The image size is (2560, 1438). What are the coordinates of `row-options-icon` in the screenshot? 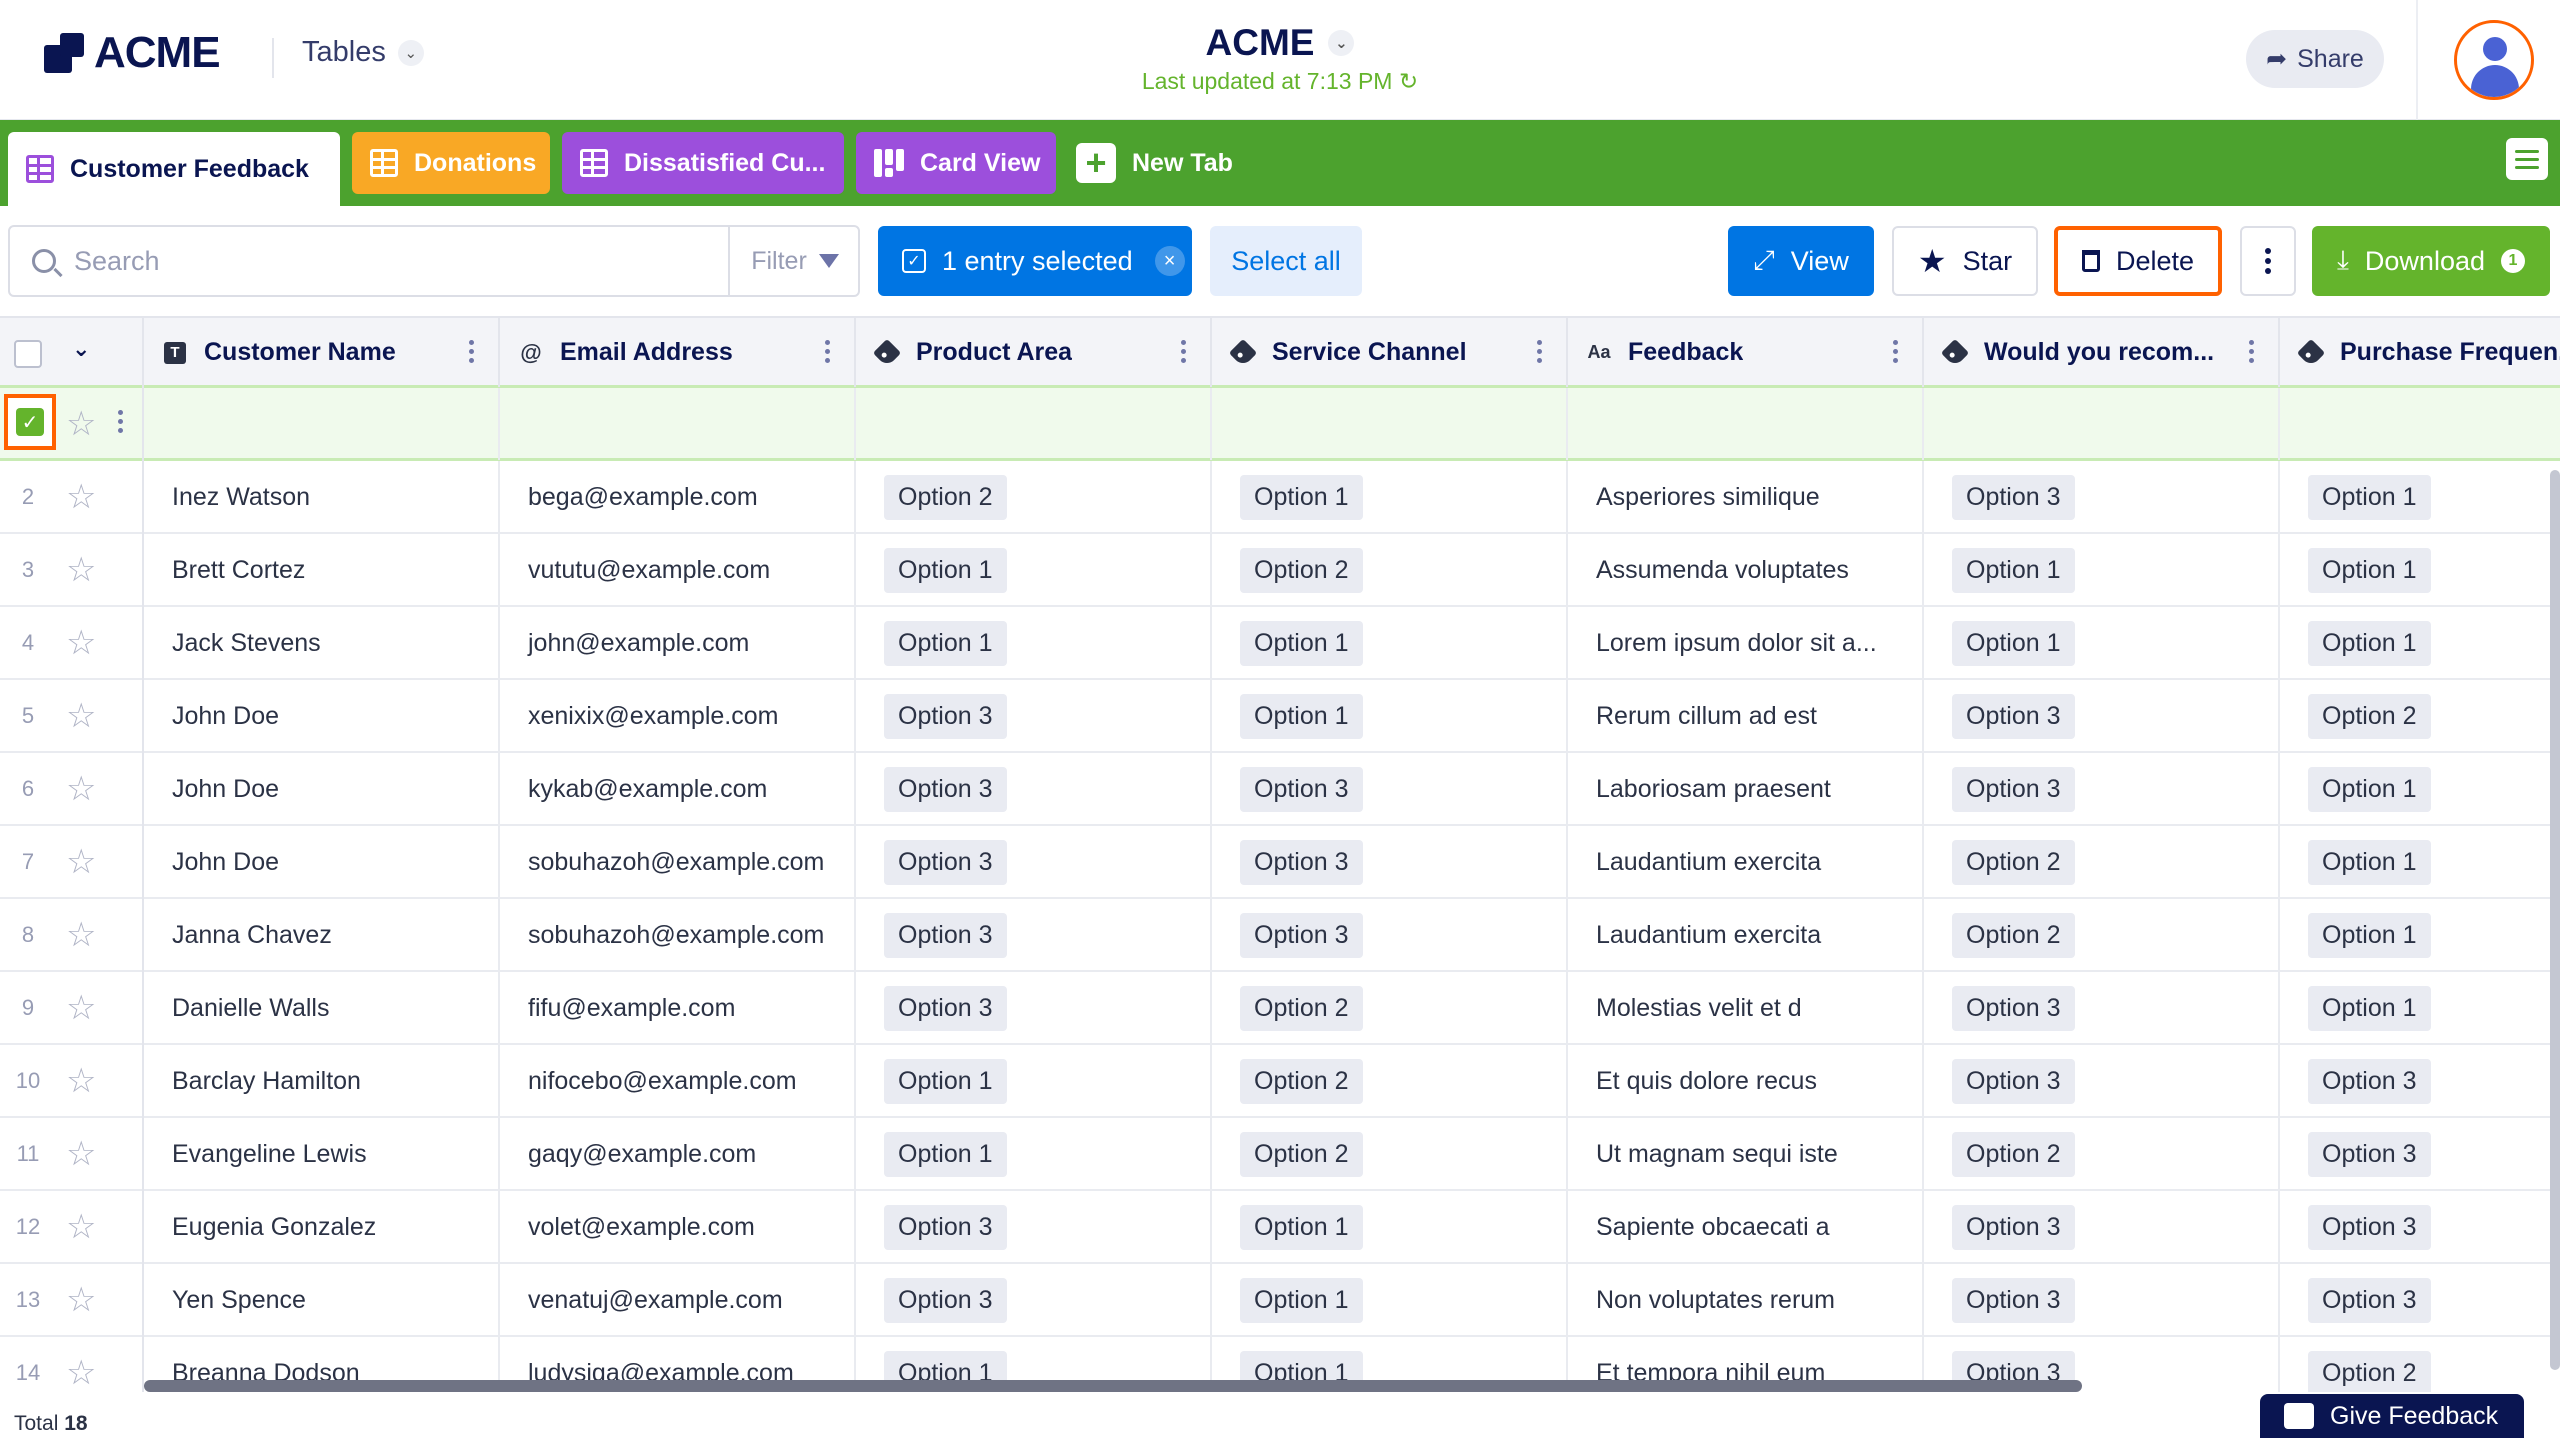 It's located at (120, 421).